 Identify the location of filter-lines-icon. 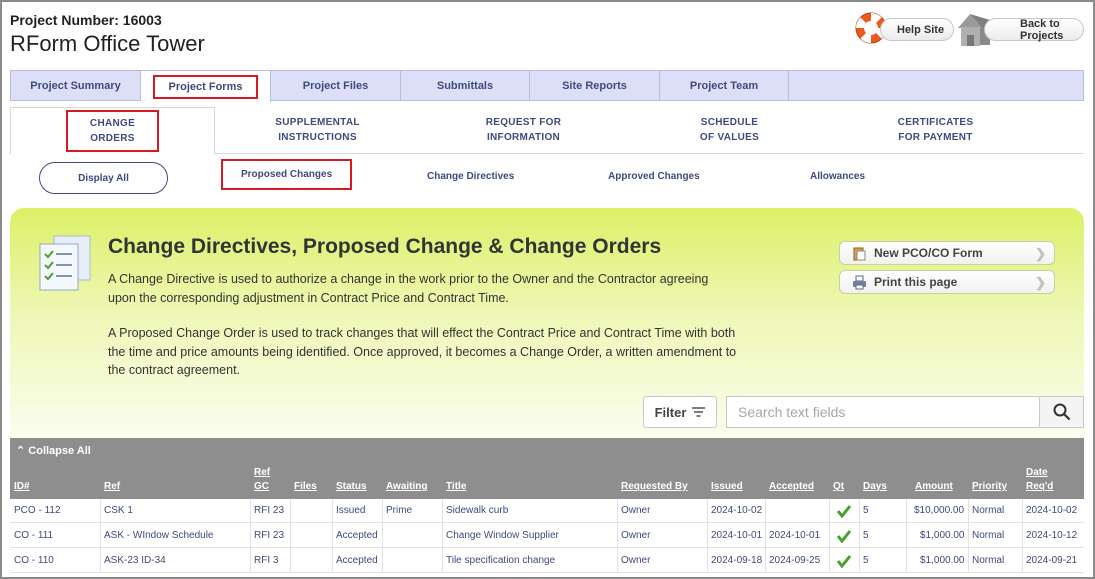
(699, 412).